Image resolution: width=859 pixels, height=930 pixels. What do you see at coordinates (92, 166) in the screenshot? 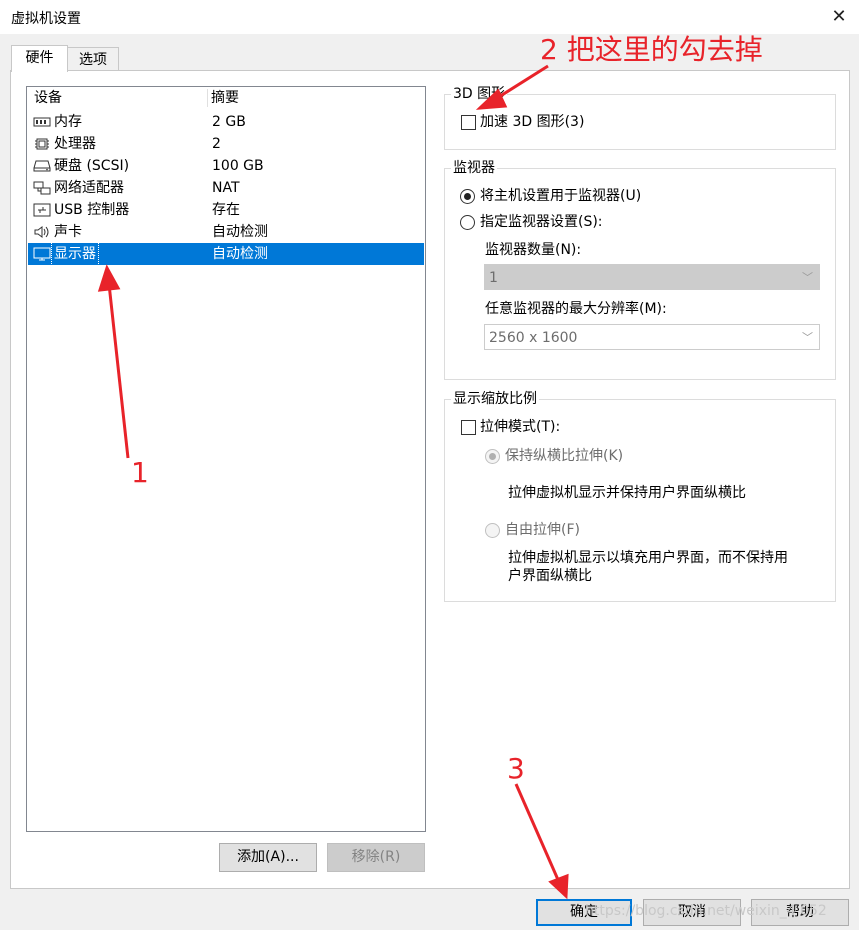
I see `device-name: 硬盘 (SCSI)` at bounding box center [92, 166].